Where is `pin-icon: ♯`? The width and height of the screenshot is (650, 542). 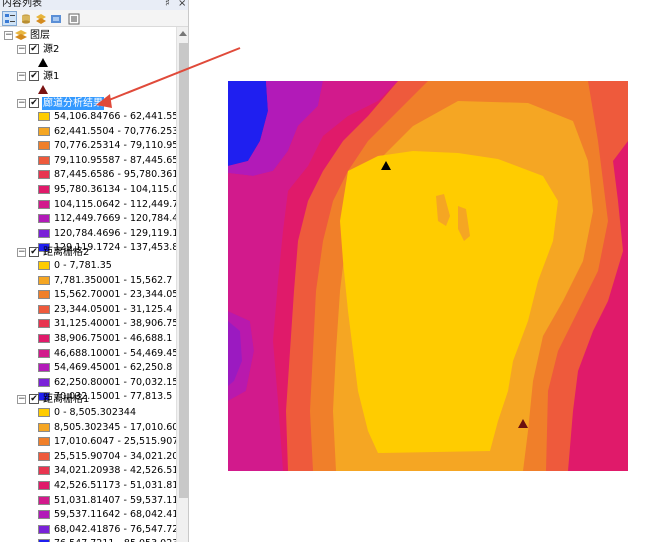 pin-icon: ♯ is located at coordinates (167, 5).